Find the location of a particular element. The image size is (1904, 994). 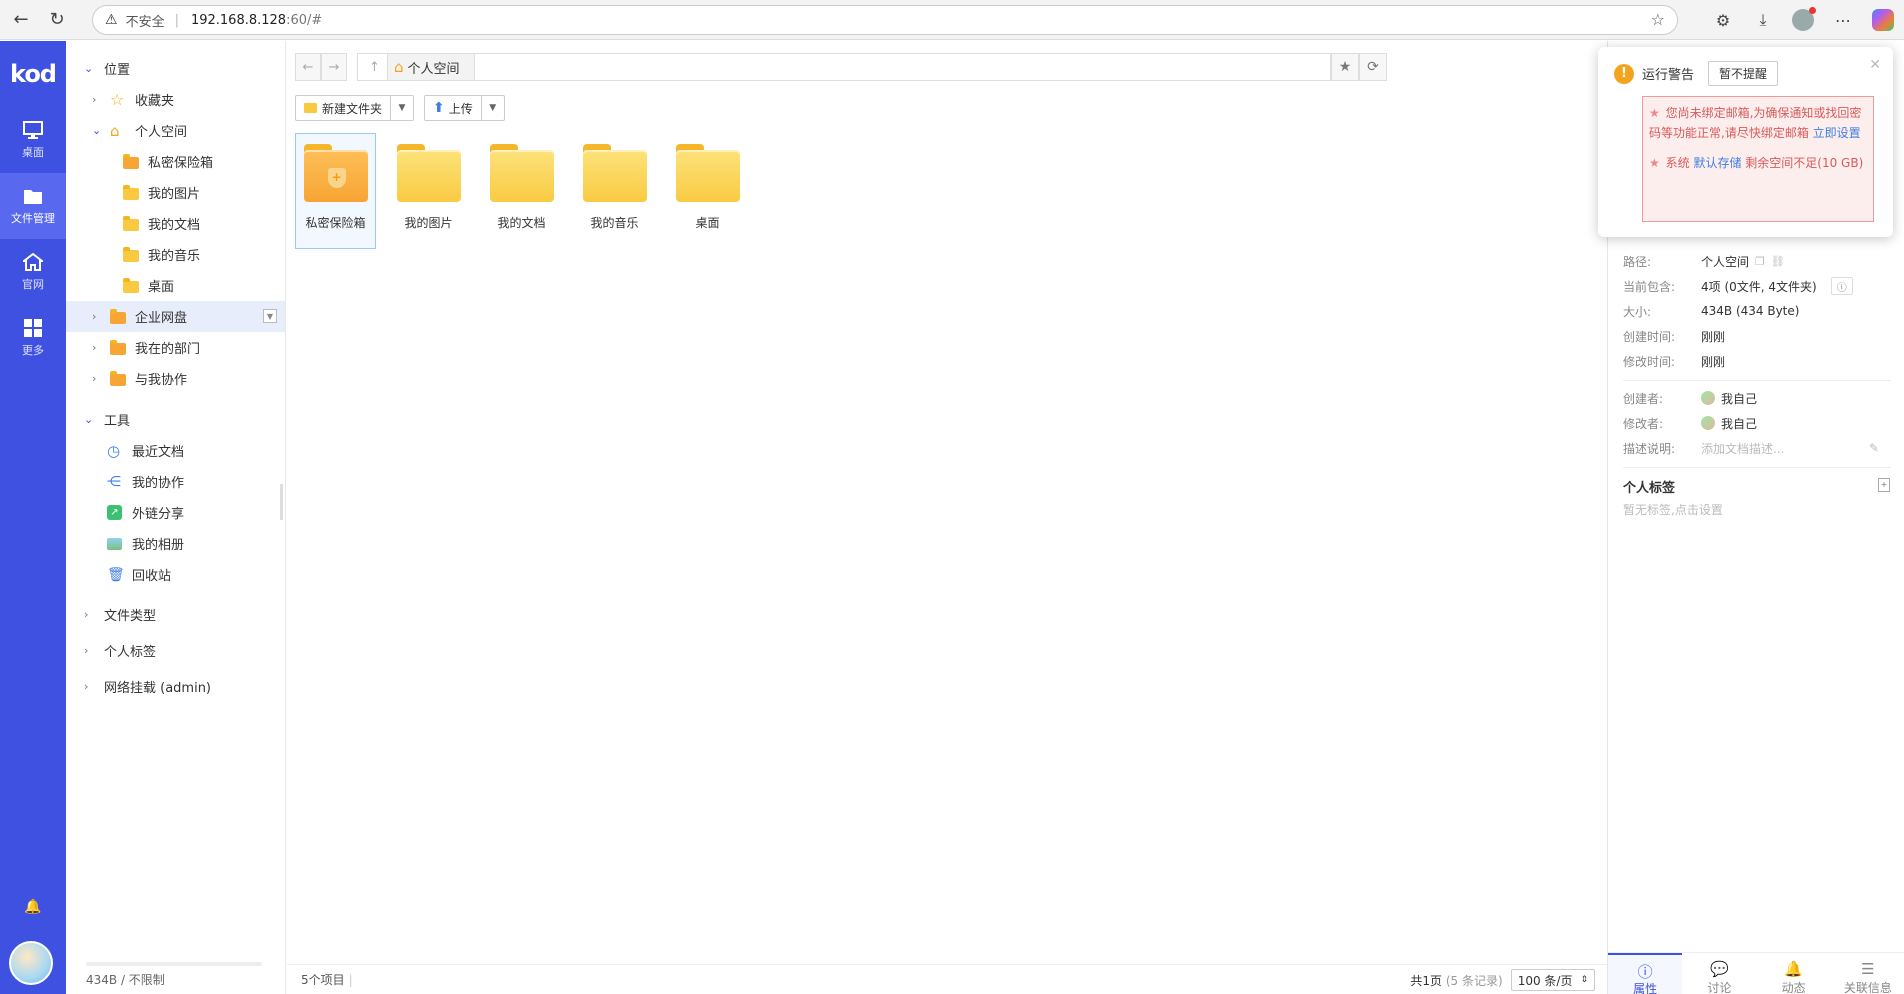

back-icon: ← is located at coordinates (21, 20).